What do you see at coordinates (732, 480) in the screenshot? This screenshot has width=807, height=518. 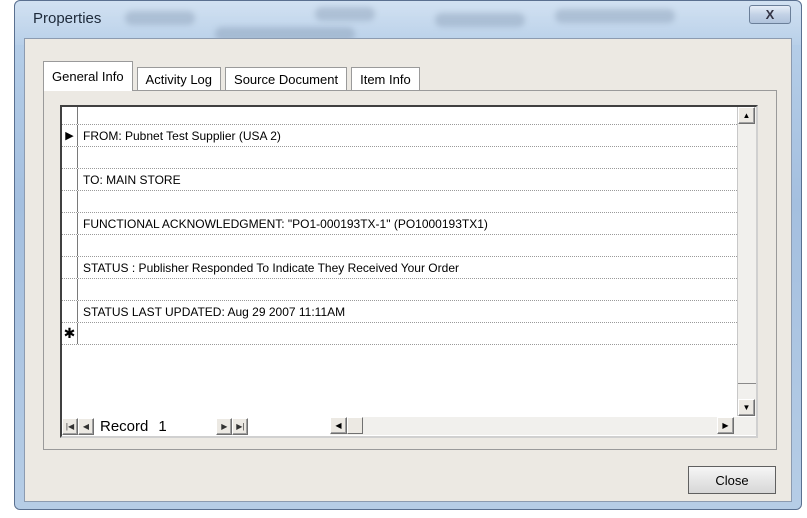 I see `close-button: Close` at bounding box center [732, 480].